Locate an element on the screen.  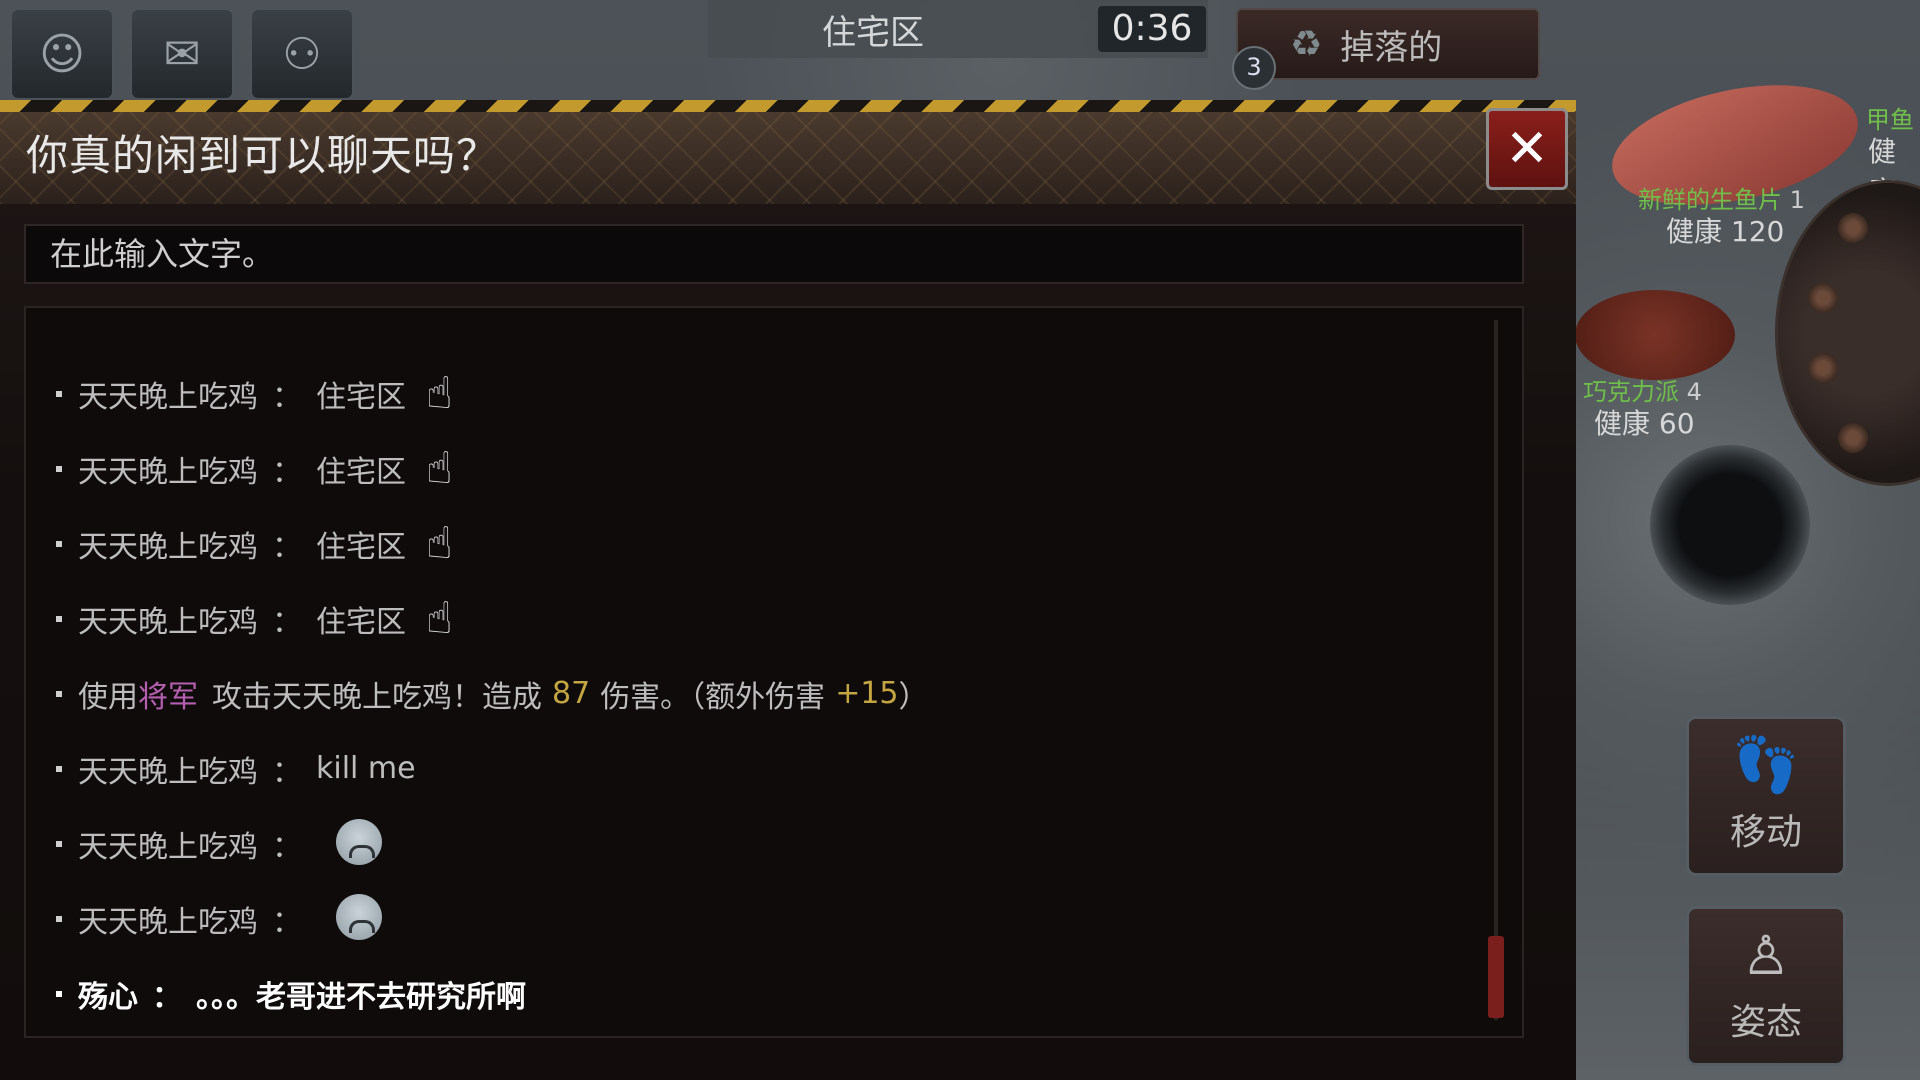
message-sender: 殇心 is located at coordinates (108, 997).